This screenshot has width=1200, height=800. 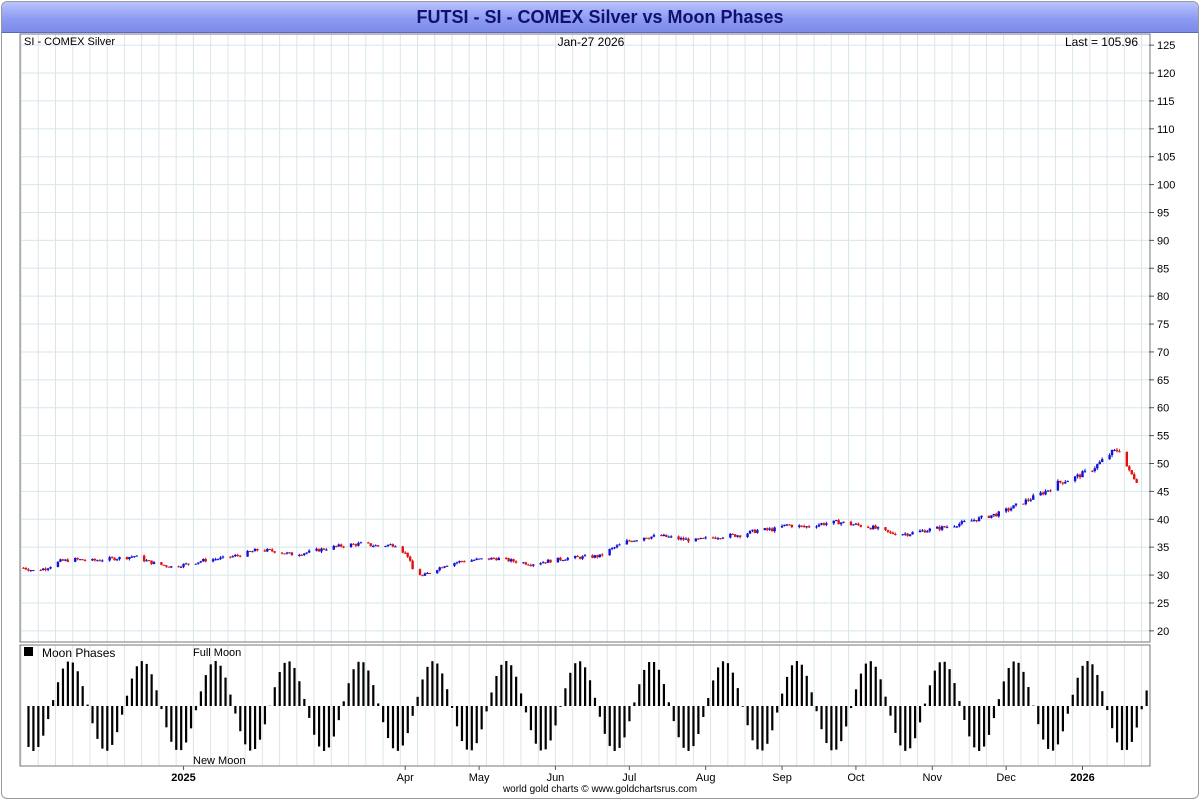 I want to click on y-tick-label: 30, so click(x=1163, y=576).